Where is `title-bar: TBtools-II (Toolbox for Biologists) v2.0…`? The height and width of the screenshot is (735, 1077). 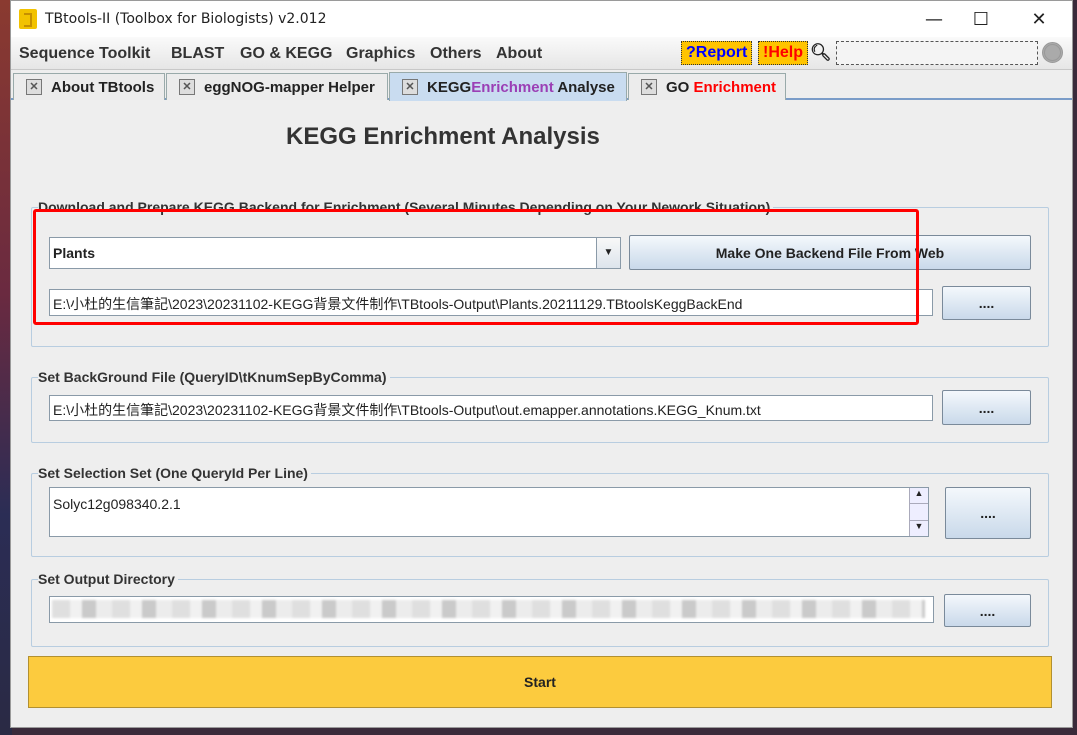 title-bar: TBtools-II (Toolbox for Biologists) v2.0… is located at coordinates (541, 19).